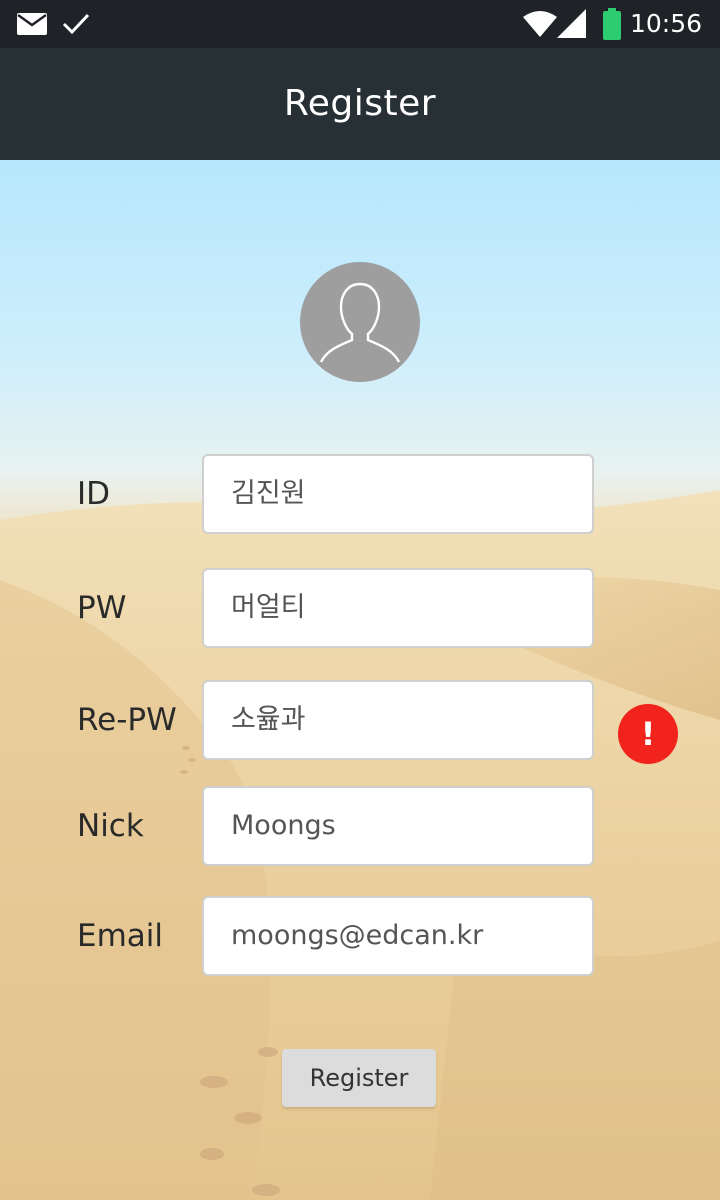  Describe the element at coordinates (32, 24) in the screenshot. I see `mail-icon` at that location.